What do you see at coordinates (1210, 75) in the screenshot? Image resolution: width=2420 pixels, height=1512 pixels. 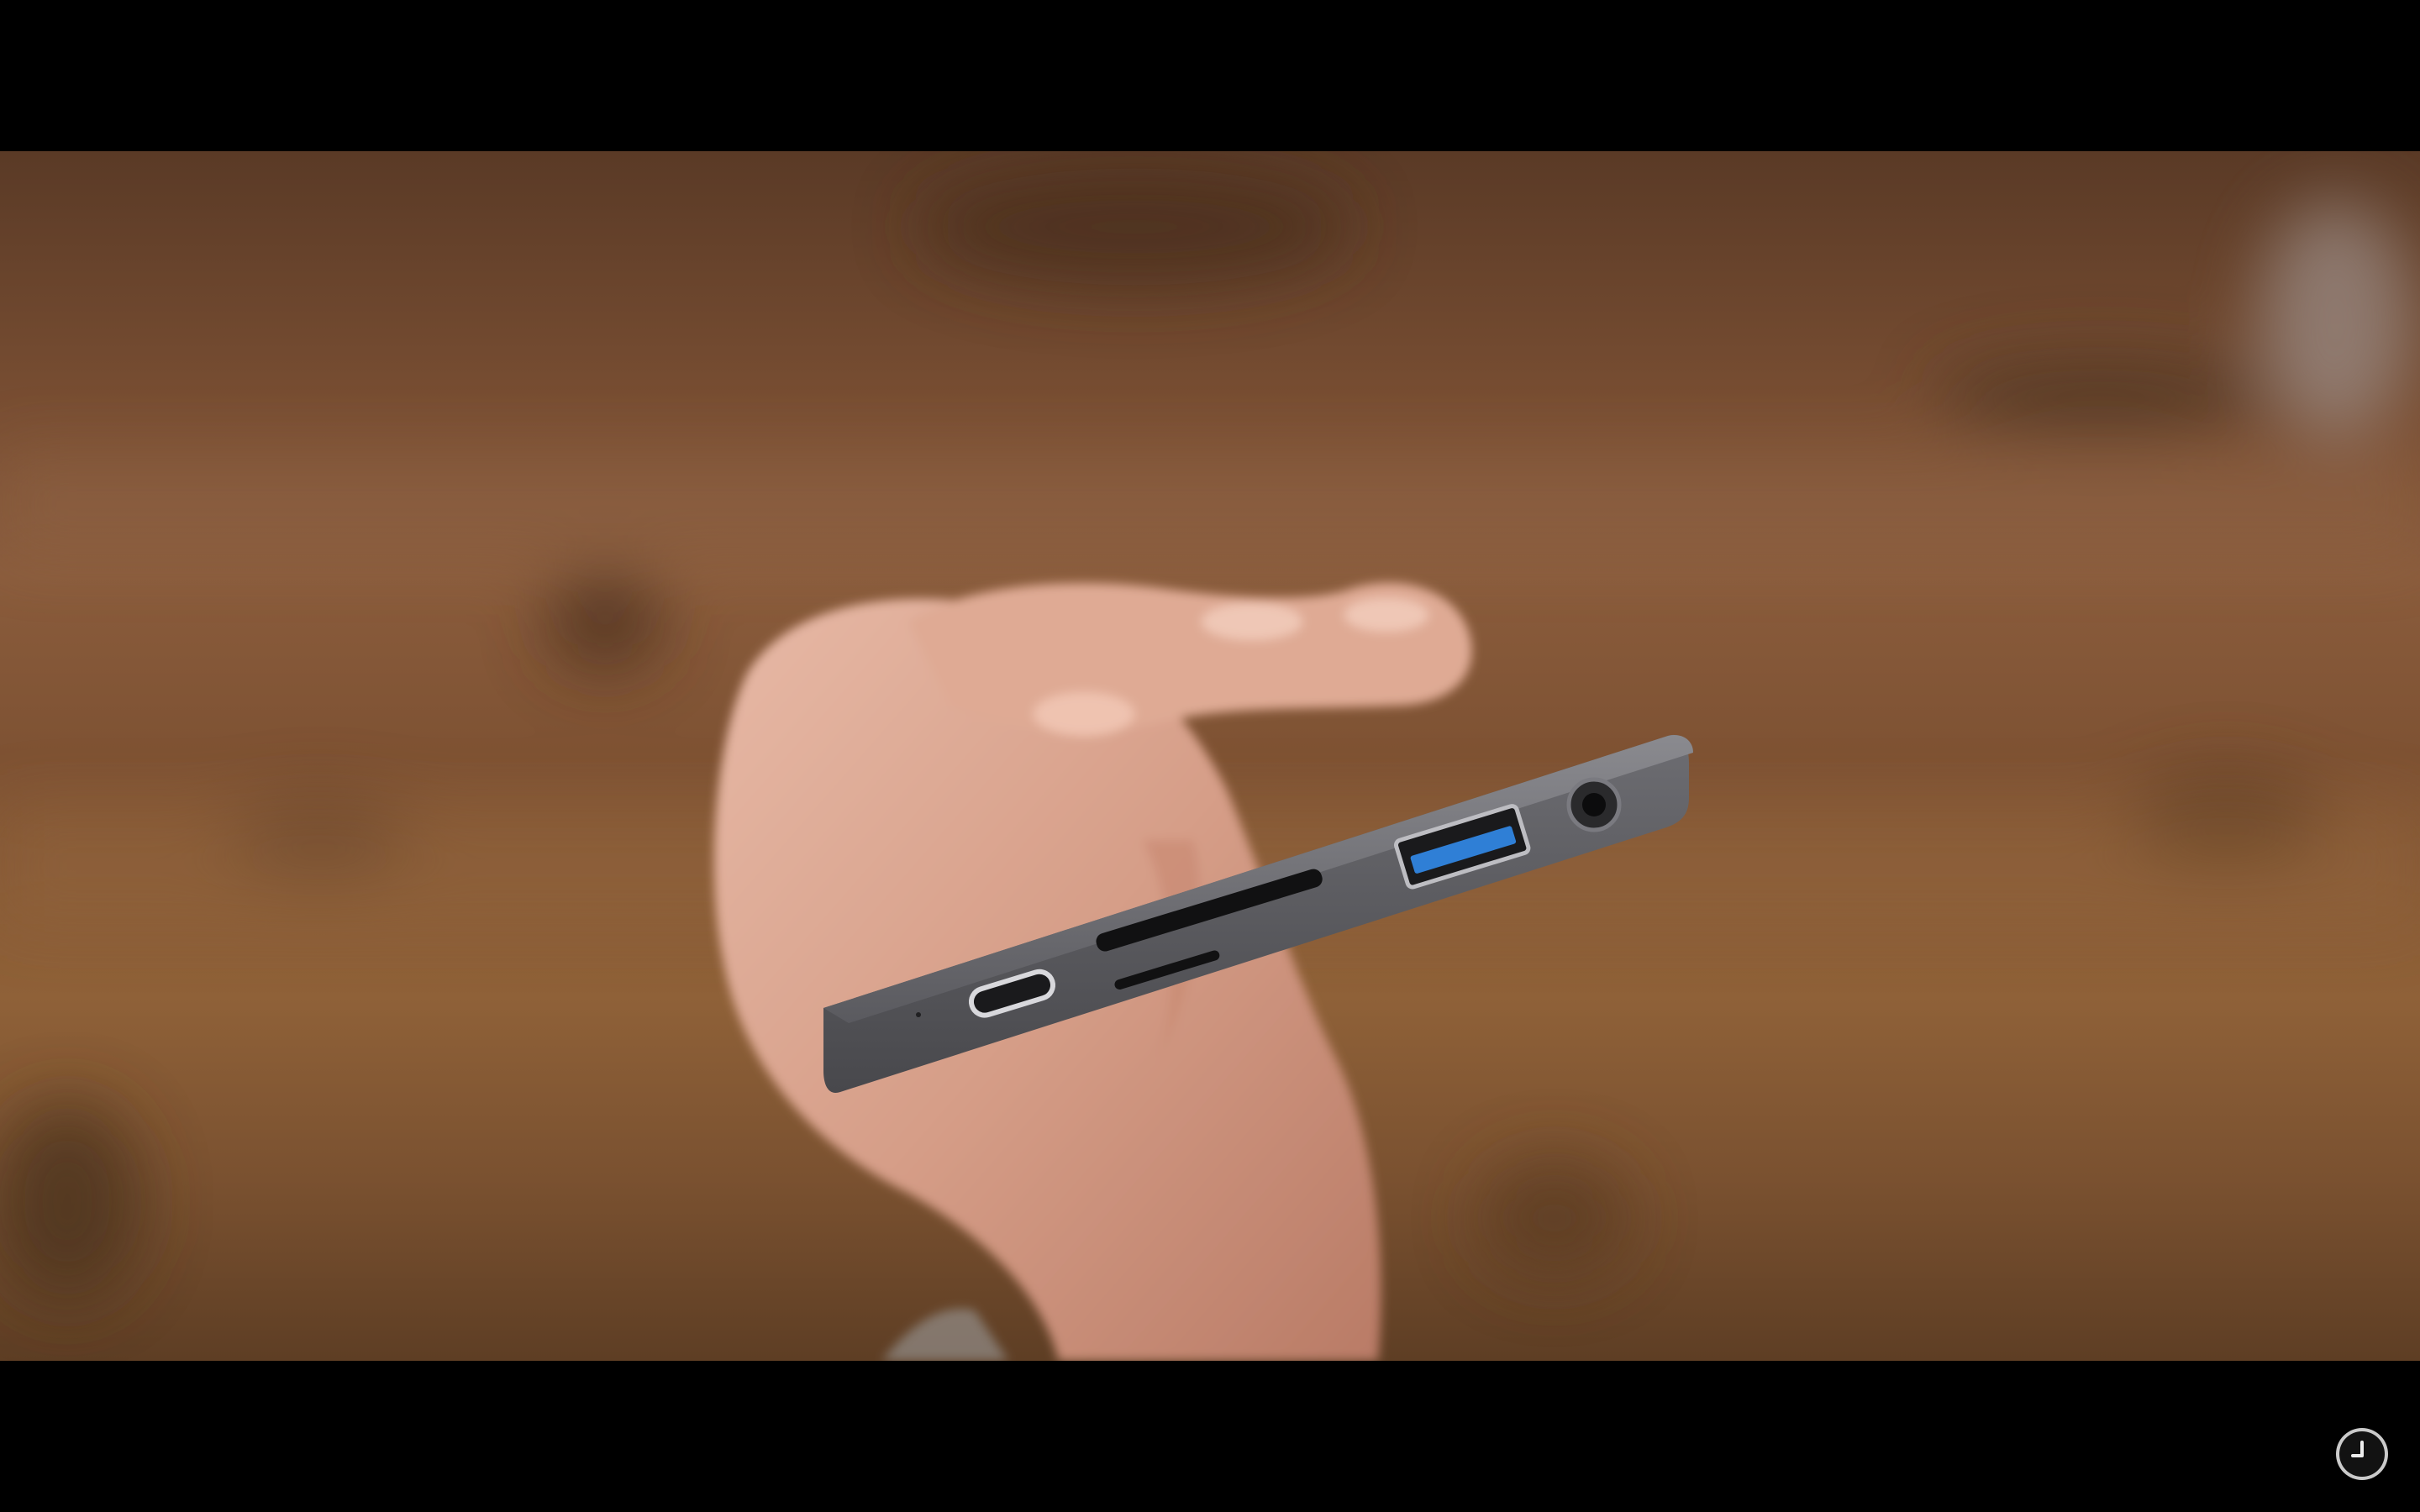 I see `letterbox-top` at bounding box center [1210, 75].